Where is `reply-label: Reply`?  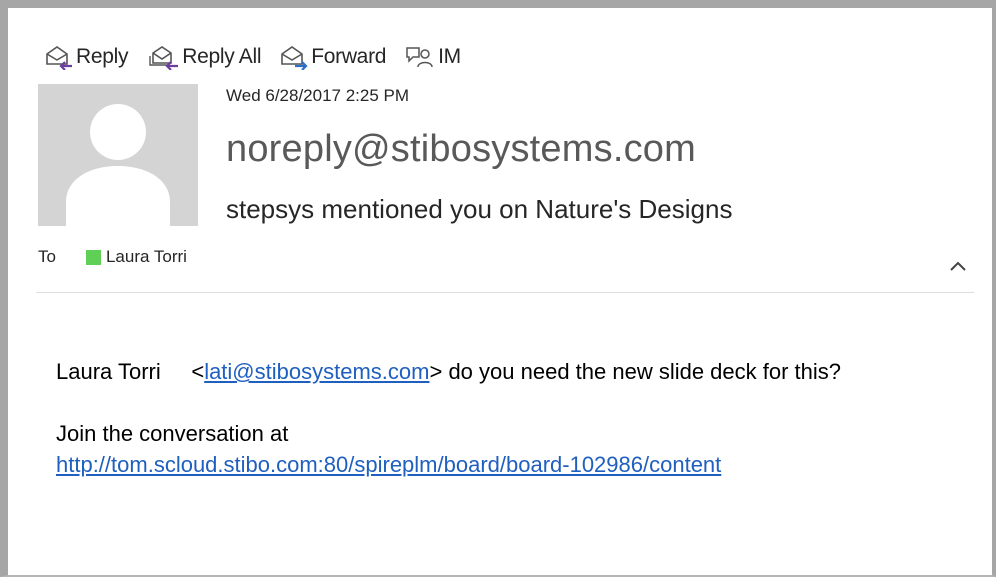 reply-label: Reply is located at coordinates (102, 56).